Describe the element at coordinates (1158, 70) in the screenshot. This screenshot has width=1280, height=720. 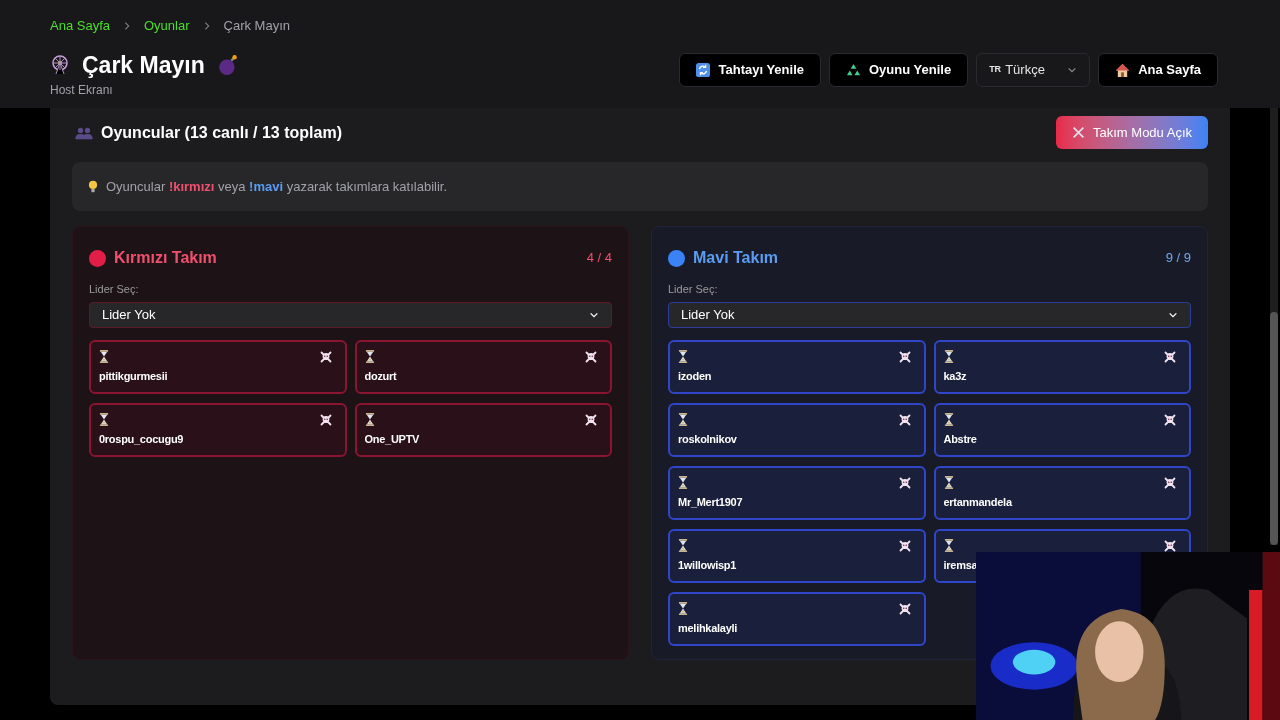
I see `toolbar-button: Ana Sayfa` at that location.